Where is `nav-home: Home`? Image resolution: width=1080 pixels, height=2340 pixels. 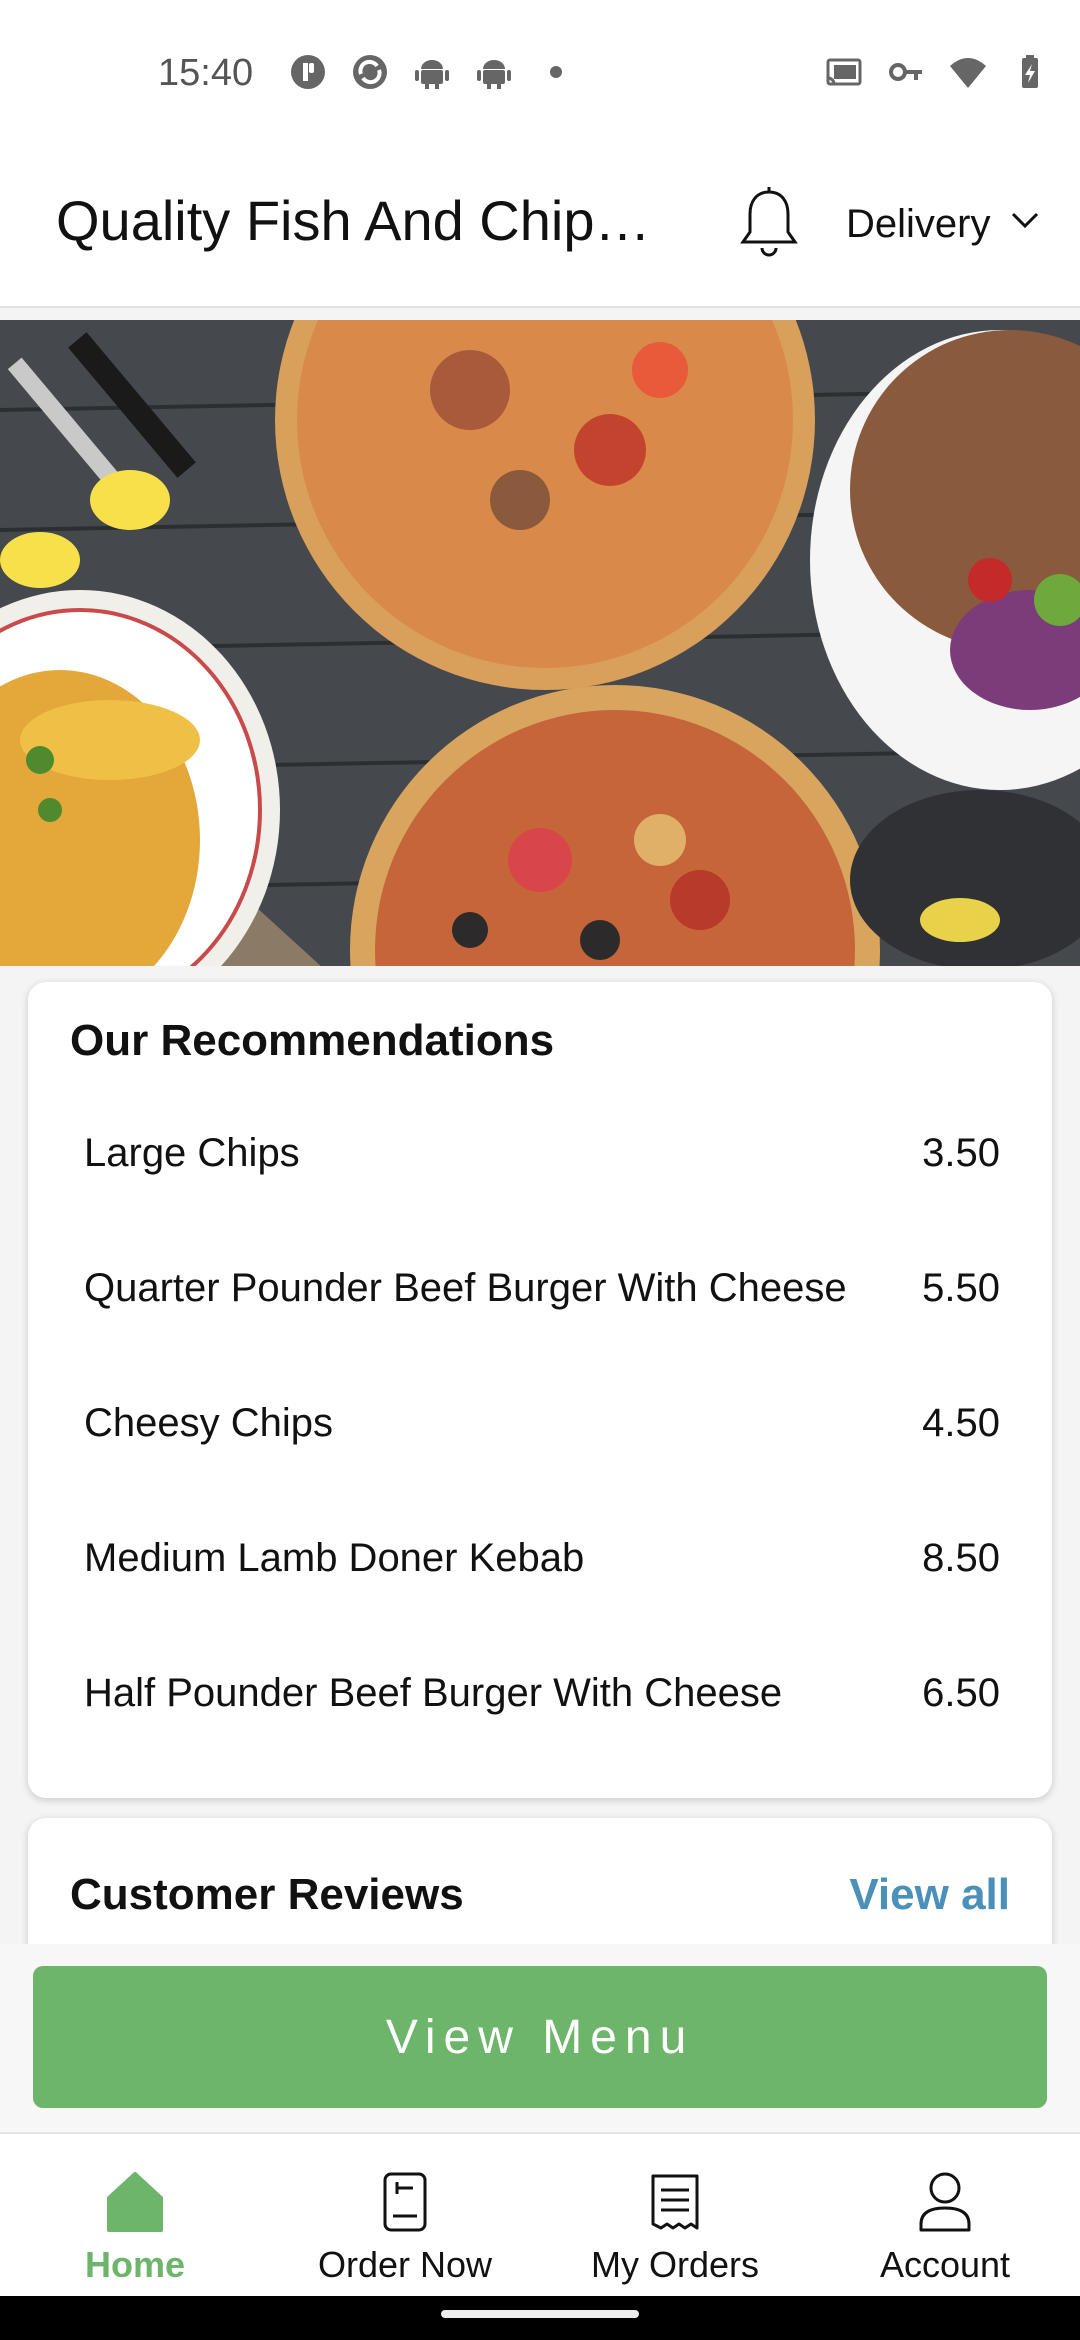
nav-home: Home is located at coordinates (135, 2216).